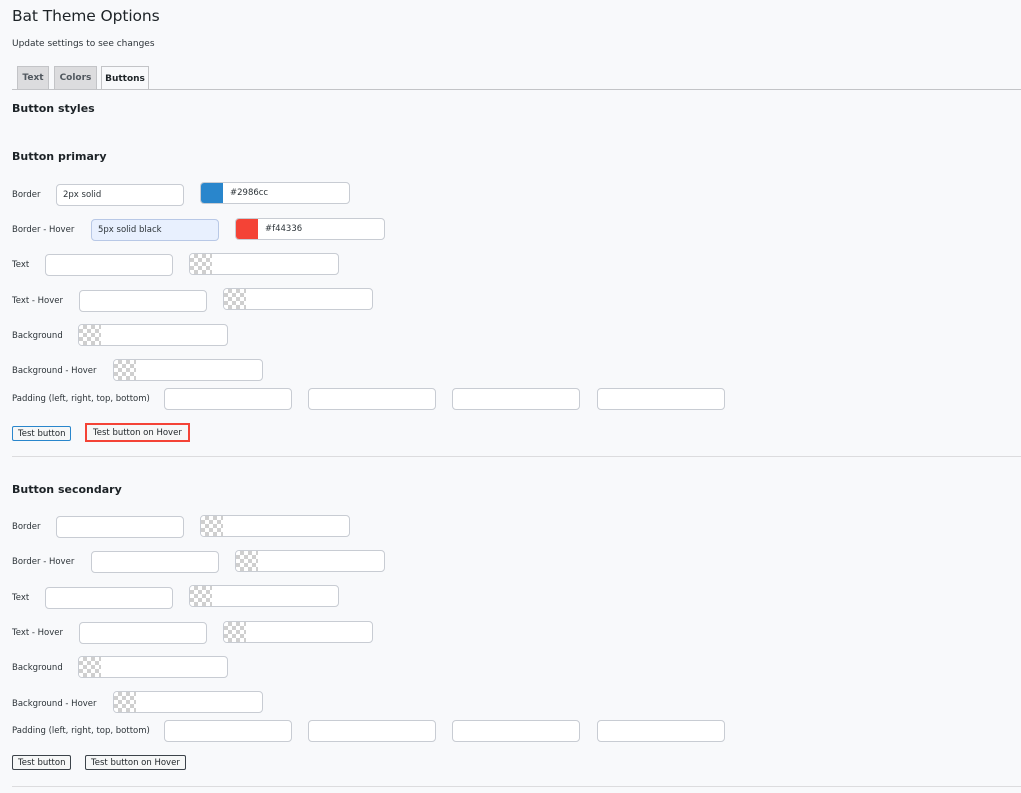 This screenshot has width=1021, height=793. What do you see at coordinates (228, 731) in the screenshot?
I see `secondary-padding-left-input` at bounding box center [228, 731].